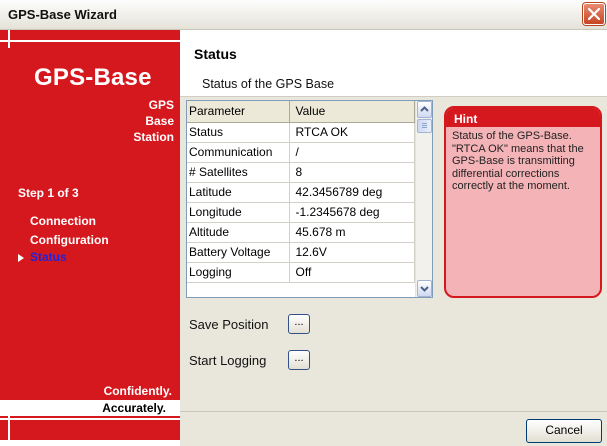 Image resolution: width=607 pixels, height=446 pixels. What do you see at coordinates (134, 408) in the screenshot?
I see `slogan-accurately: Accurately.` at bounding box center [134, 408].